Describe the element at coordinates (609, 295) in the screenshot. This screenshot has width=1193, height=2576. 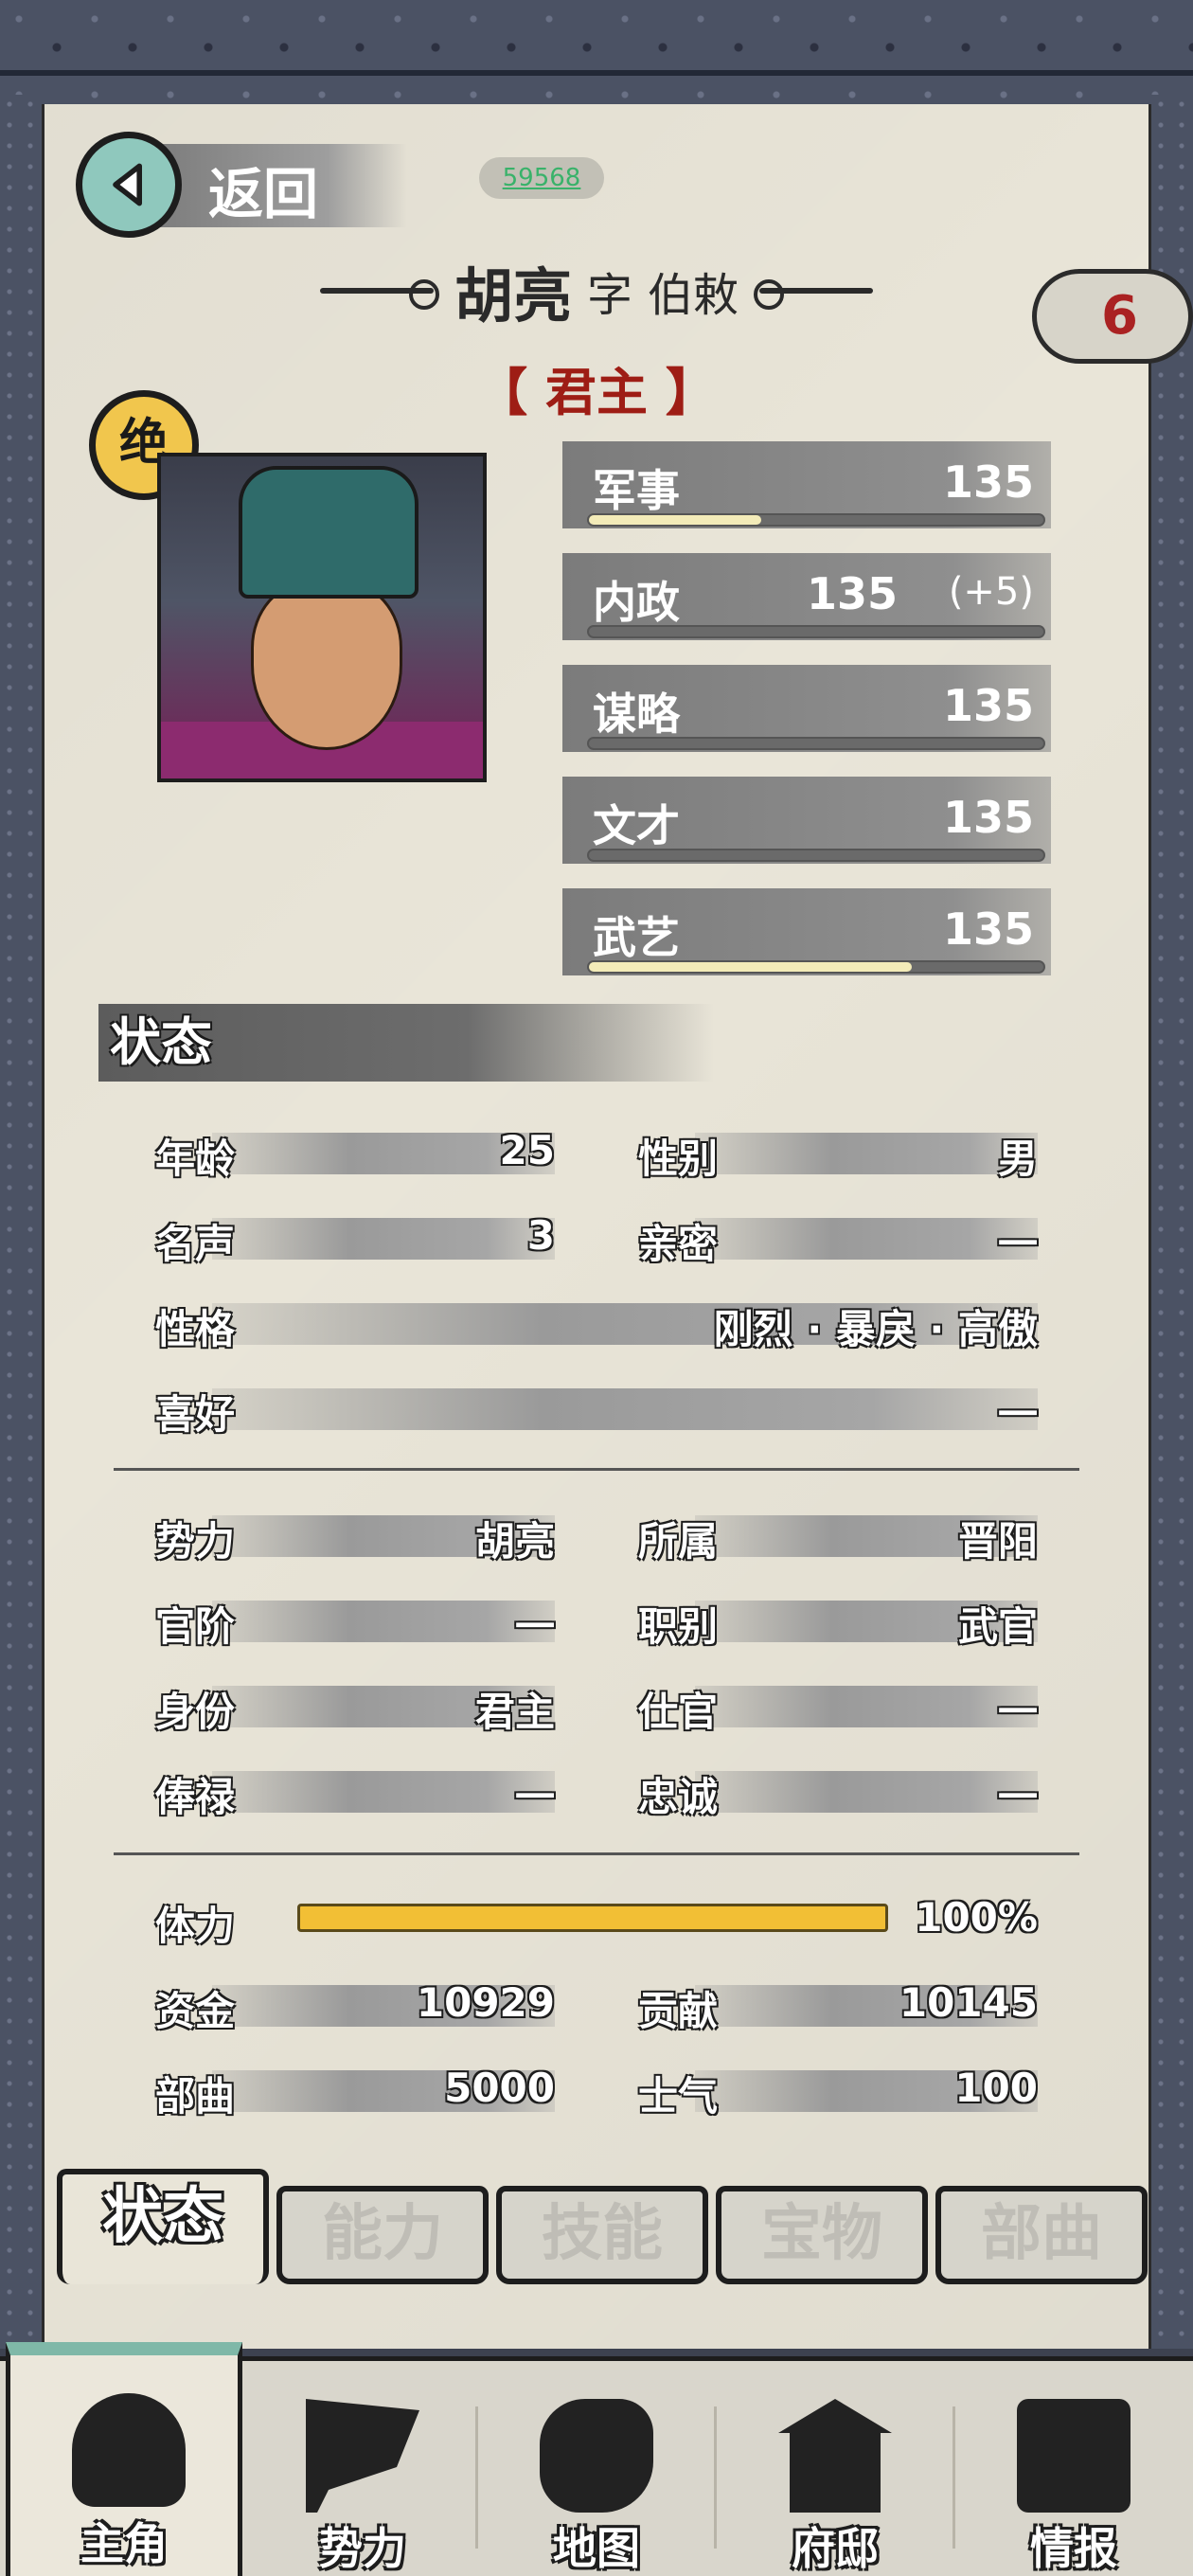
I see `zi-label: 字` at that location.